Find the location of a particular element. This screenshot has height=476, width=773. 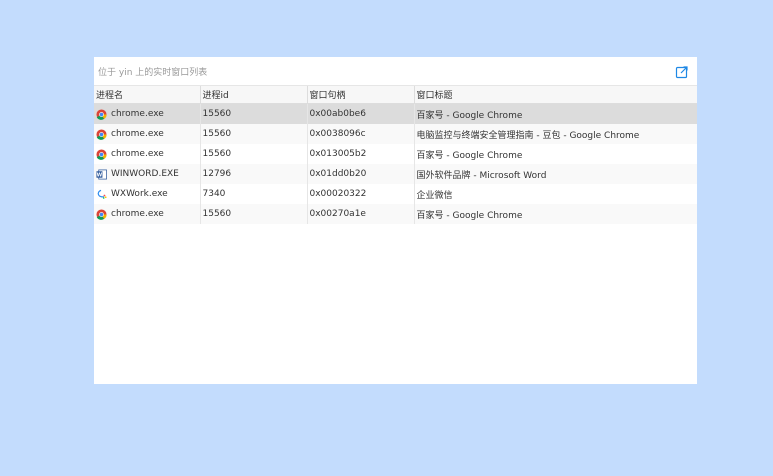

column-header-window-handle: 窗口句柄 is located at coordinates (361, 95).